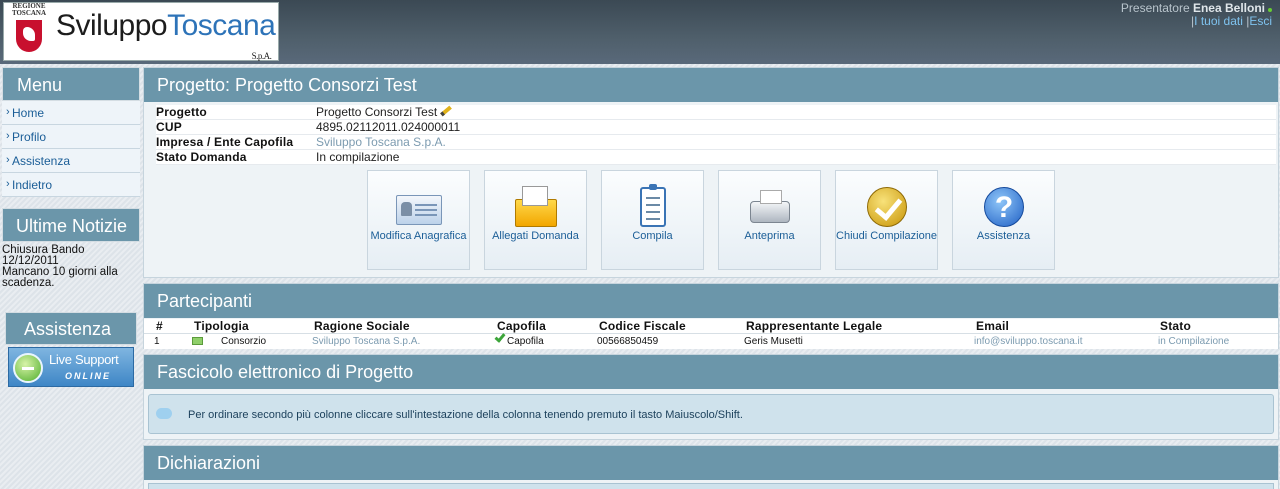  I want to click on sidebar-item-indietro: Indietro, so click(71, 184).